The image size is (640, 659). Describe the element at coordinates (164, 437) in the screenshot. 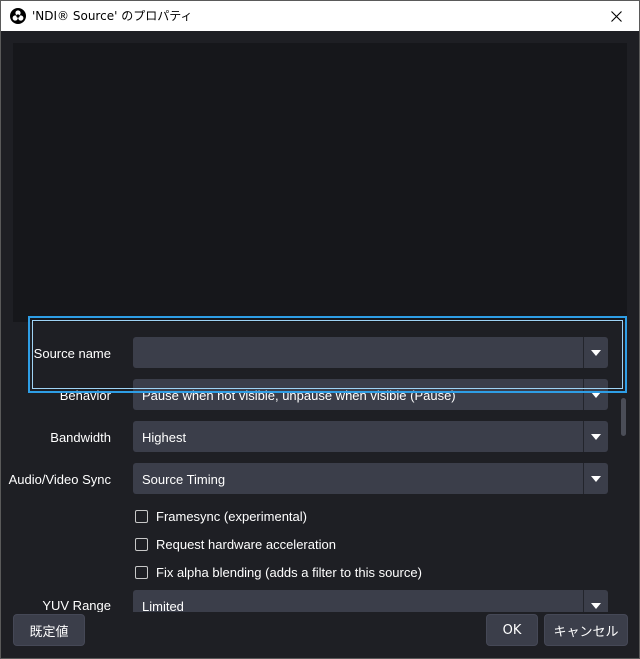

I see `bandwidth-value: Highest` at that location.